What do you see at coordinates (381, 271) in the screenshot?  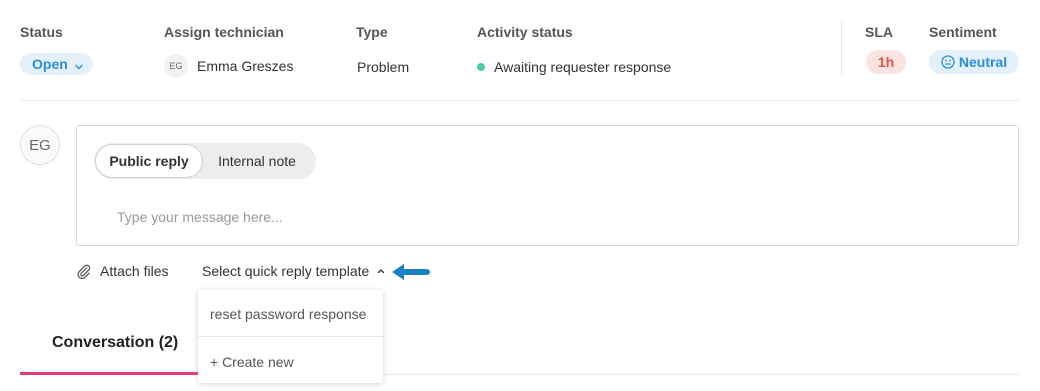 I see `chevron-up-icon` at bounding box center [381, 271].